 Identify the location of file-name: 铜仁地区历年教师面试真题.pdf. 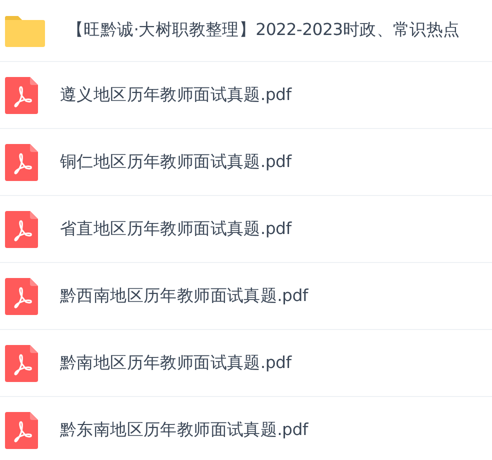
(176, 162).